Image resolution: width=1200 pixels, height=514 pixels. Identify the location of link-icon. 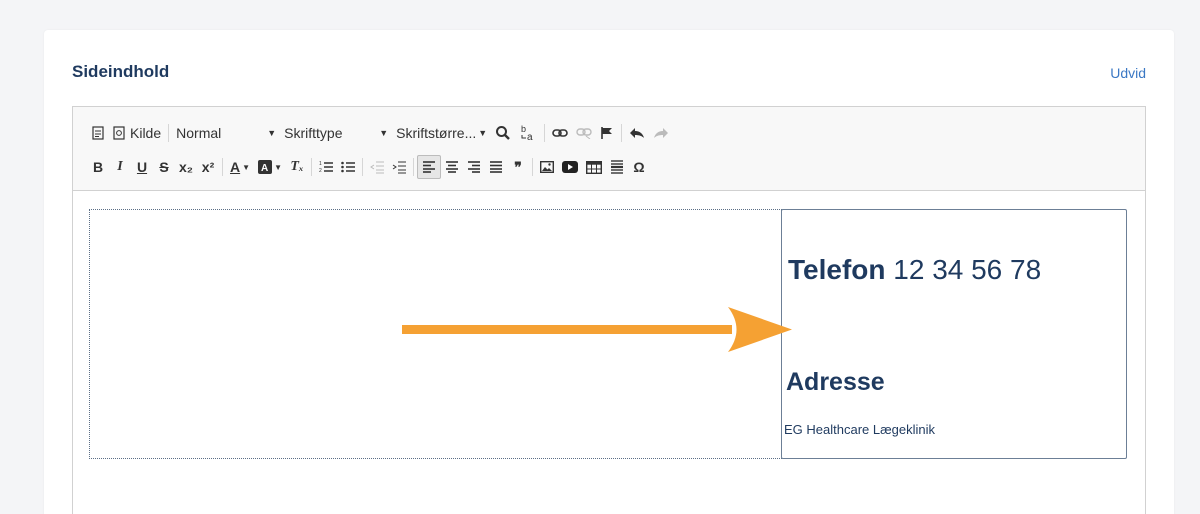
(560, 133).